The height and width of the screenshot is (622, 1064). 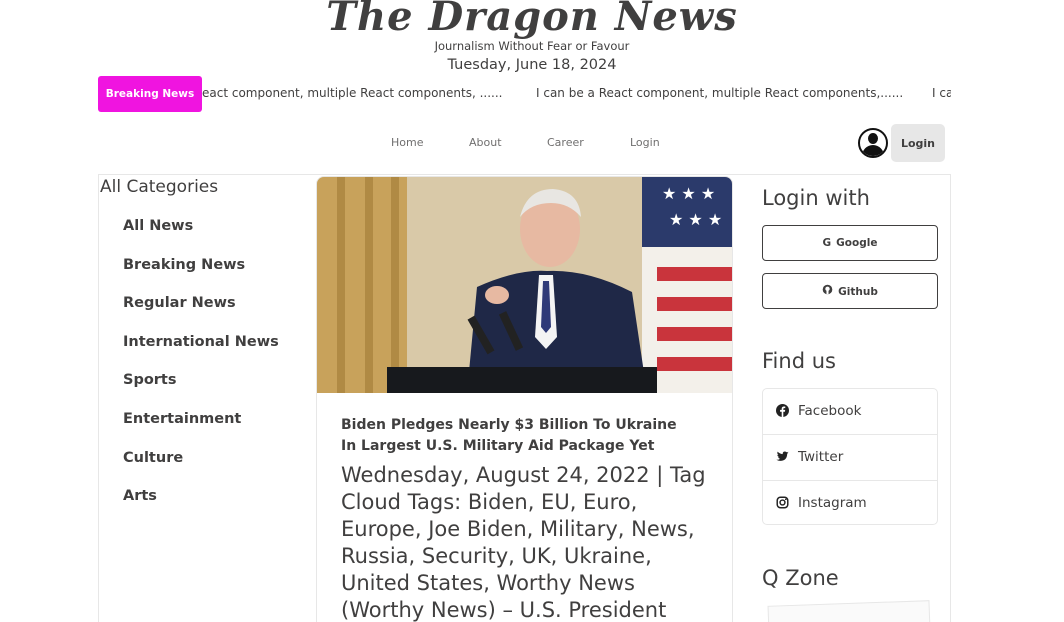 I want to click on categories-title: All Categories, so click(x=159, y=187).